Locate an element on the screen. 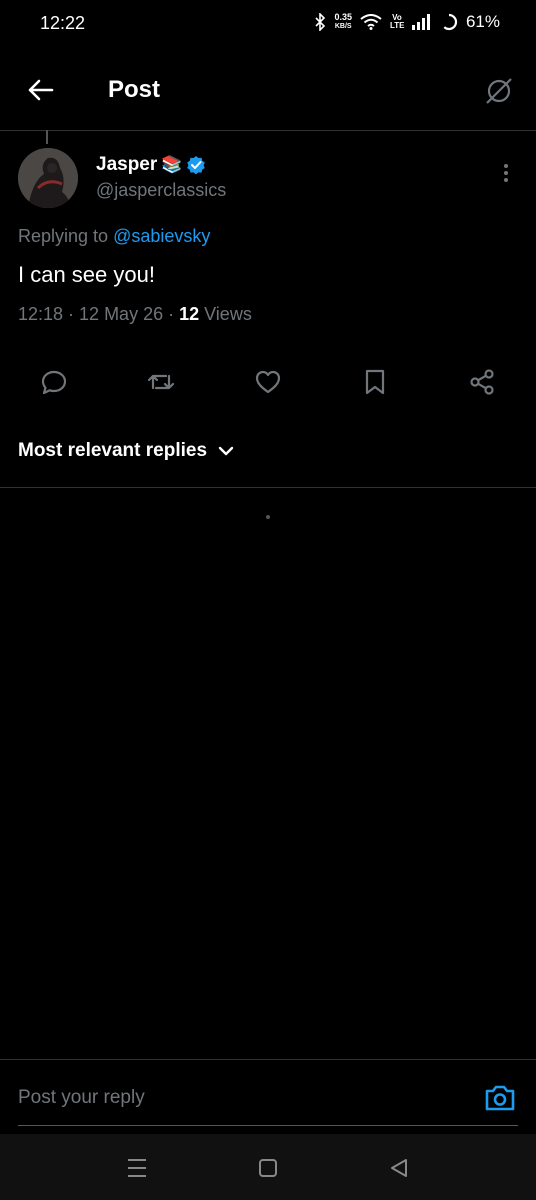  replying-to-link: @sabievsky is located at coordinates (161, 236).